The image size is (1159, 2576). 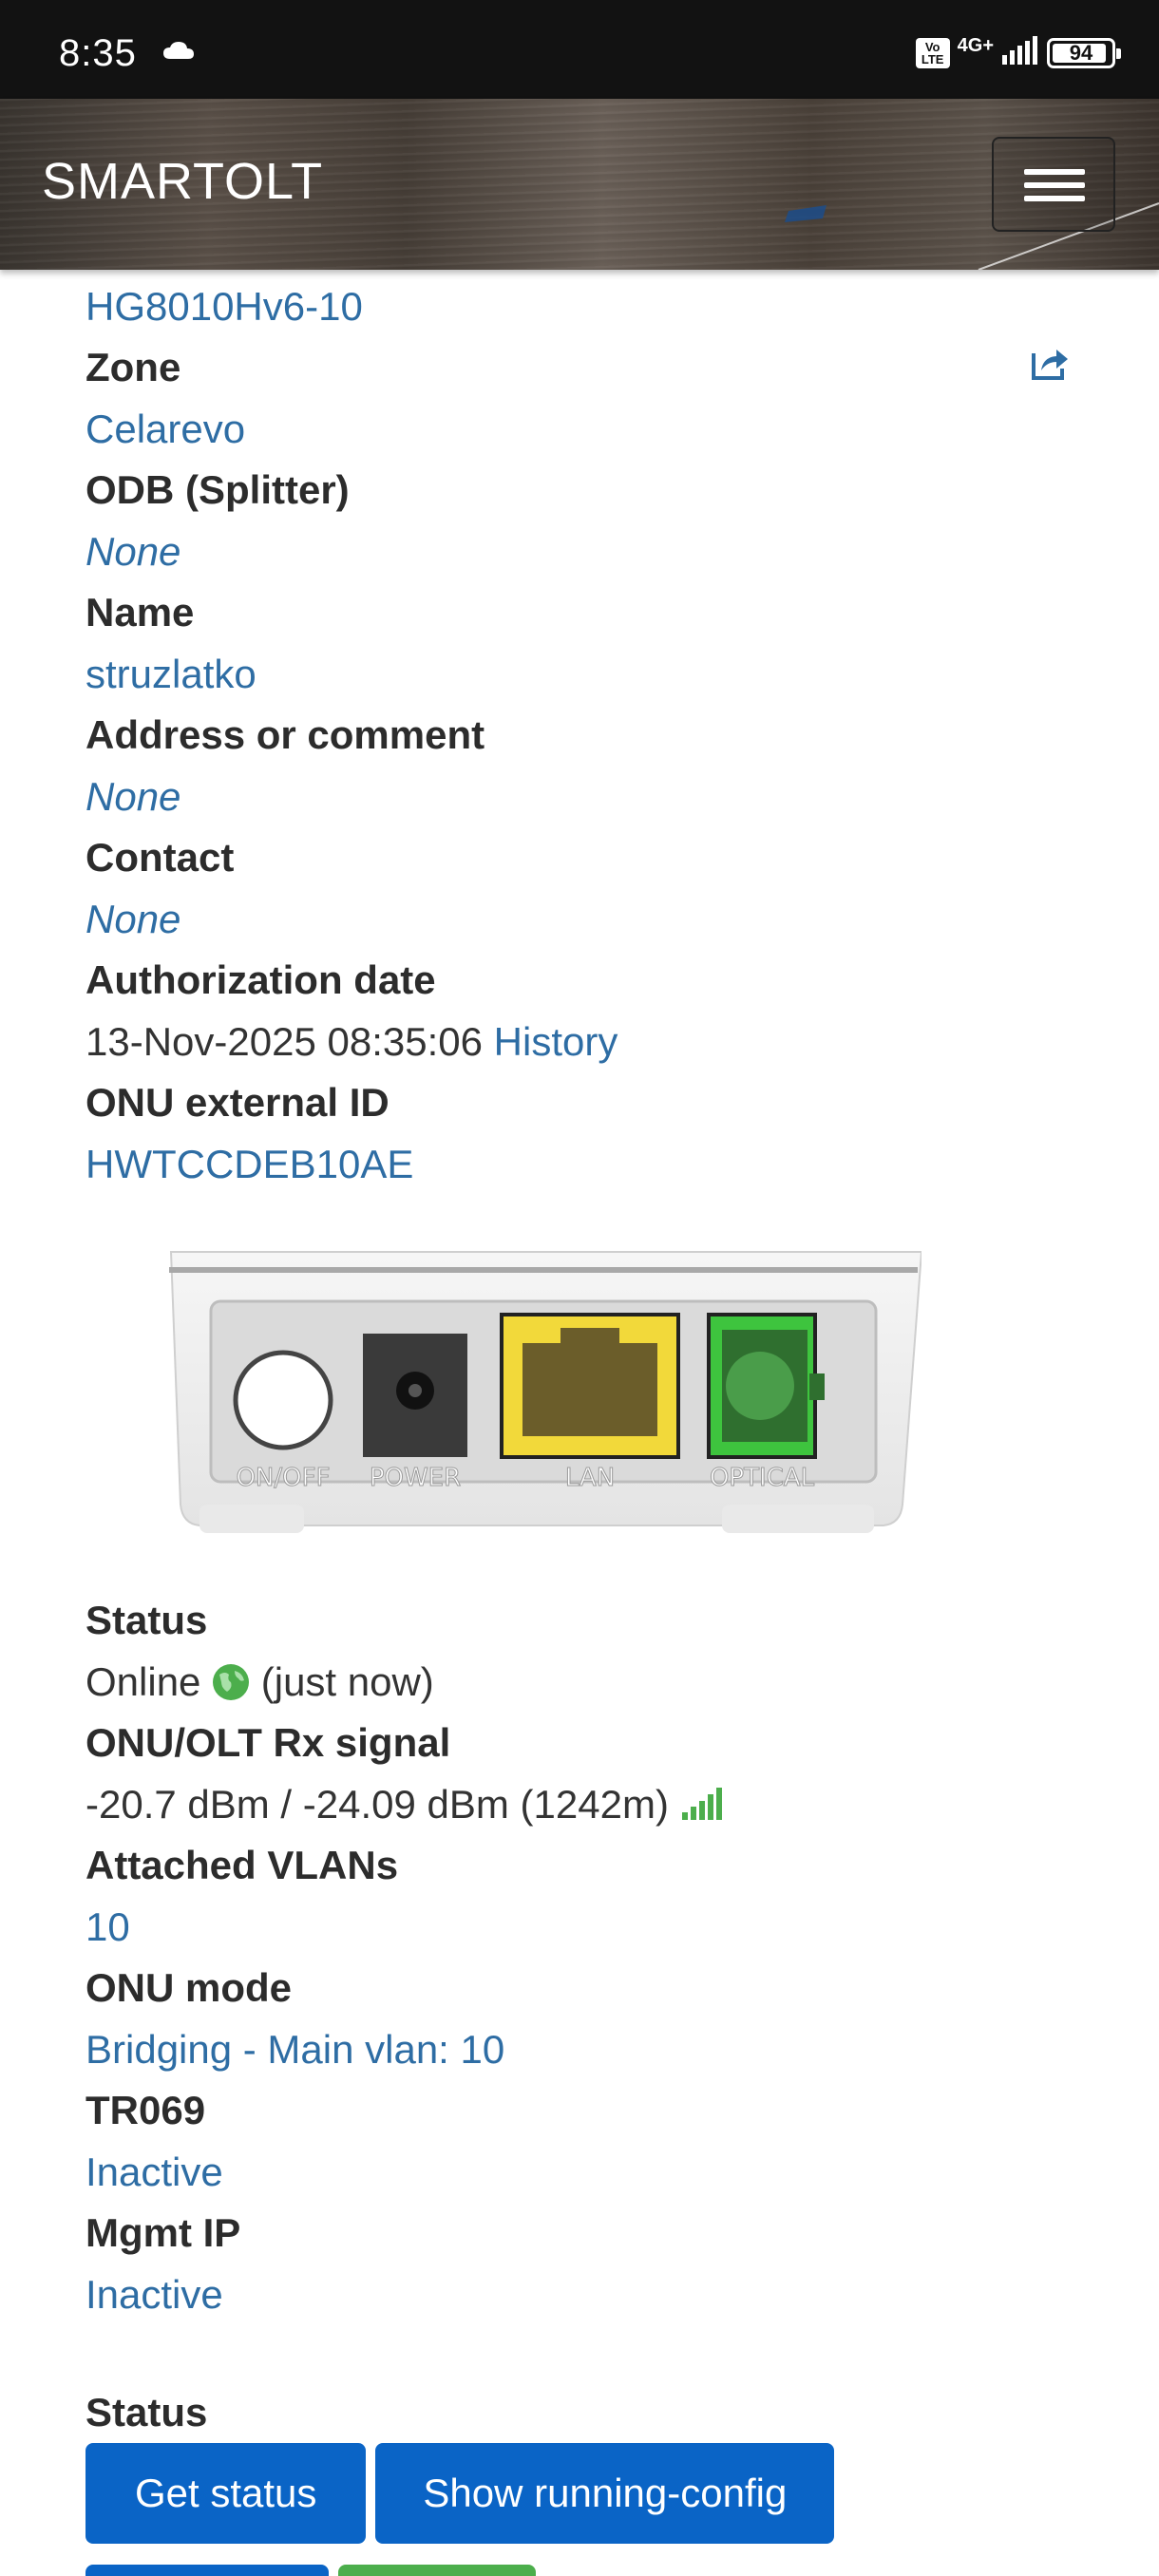 I want to click on status-icons: Vo LTE 4G+ 94, so click(x=1018, y=51).